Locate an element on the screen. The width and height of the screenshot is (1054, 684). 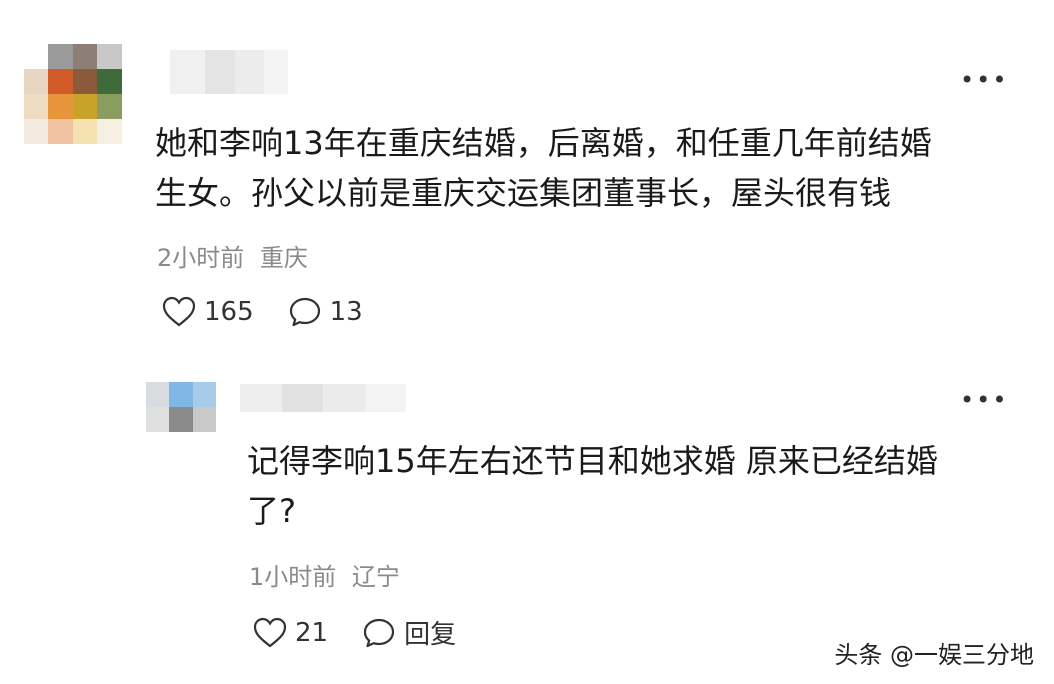
like-count: 21 is located at coordinates (312, 632).